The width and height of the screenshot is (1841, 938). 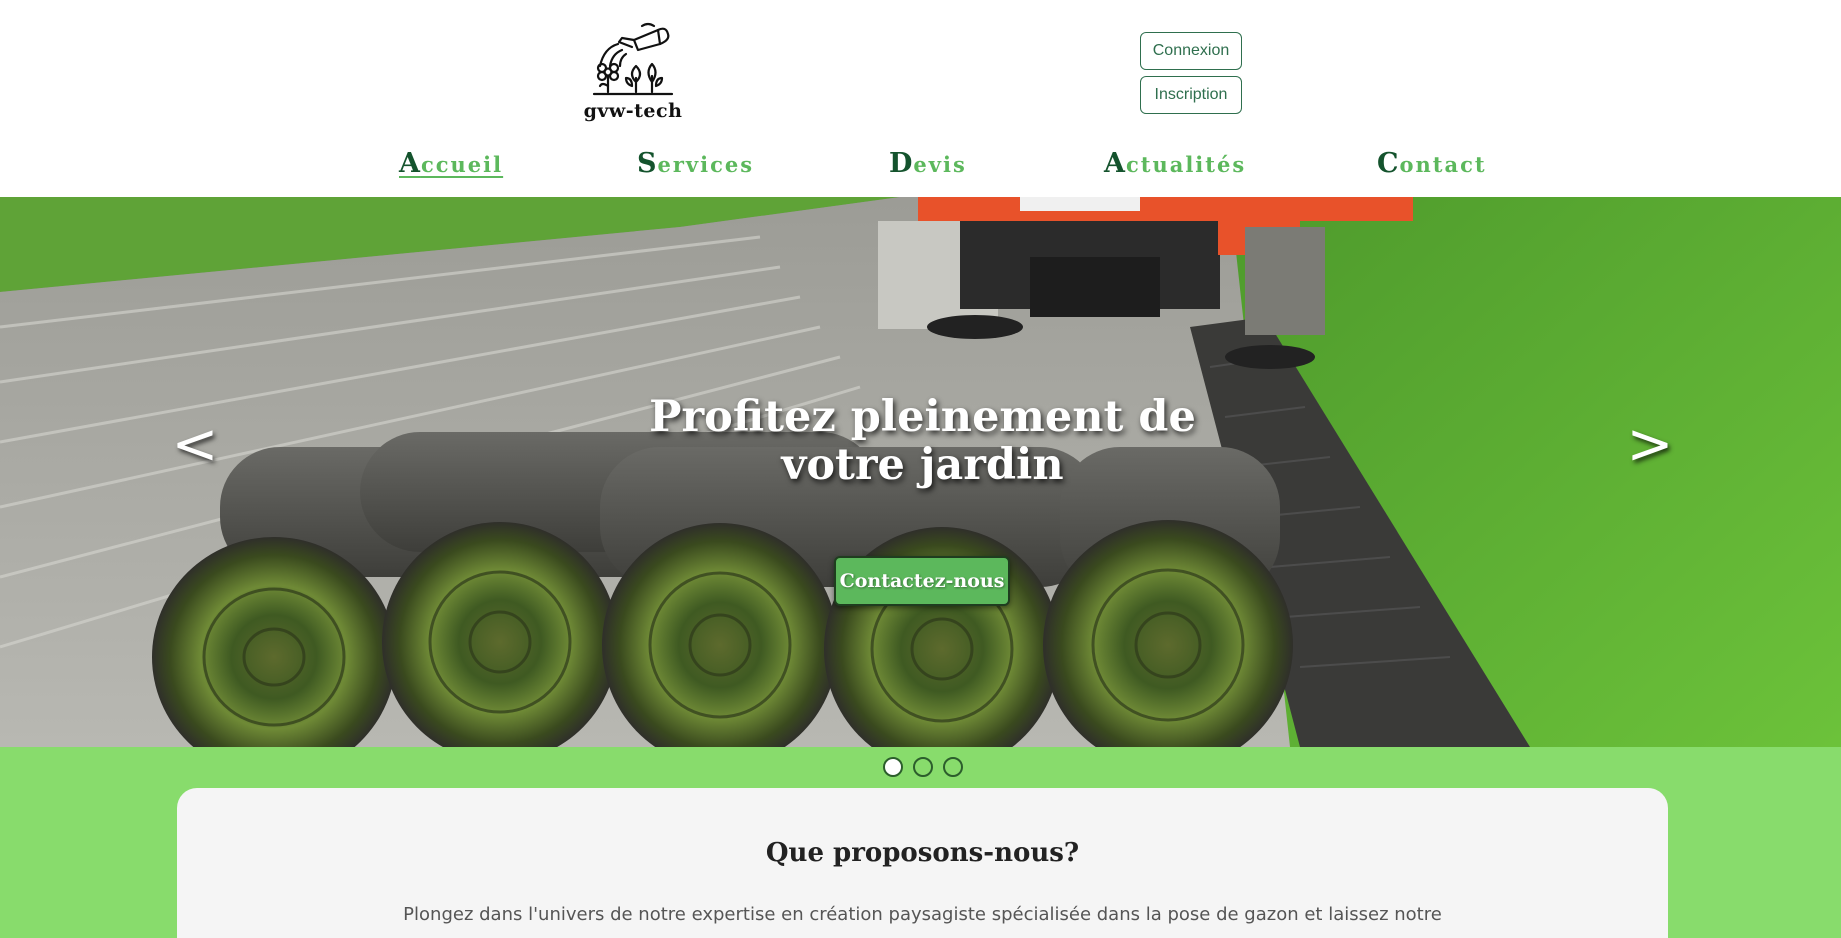 I want to click on nav-item-label: ervices, so click(x=706, y=164).